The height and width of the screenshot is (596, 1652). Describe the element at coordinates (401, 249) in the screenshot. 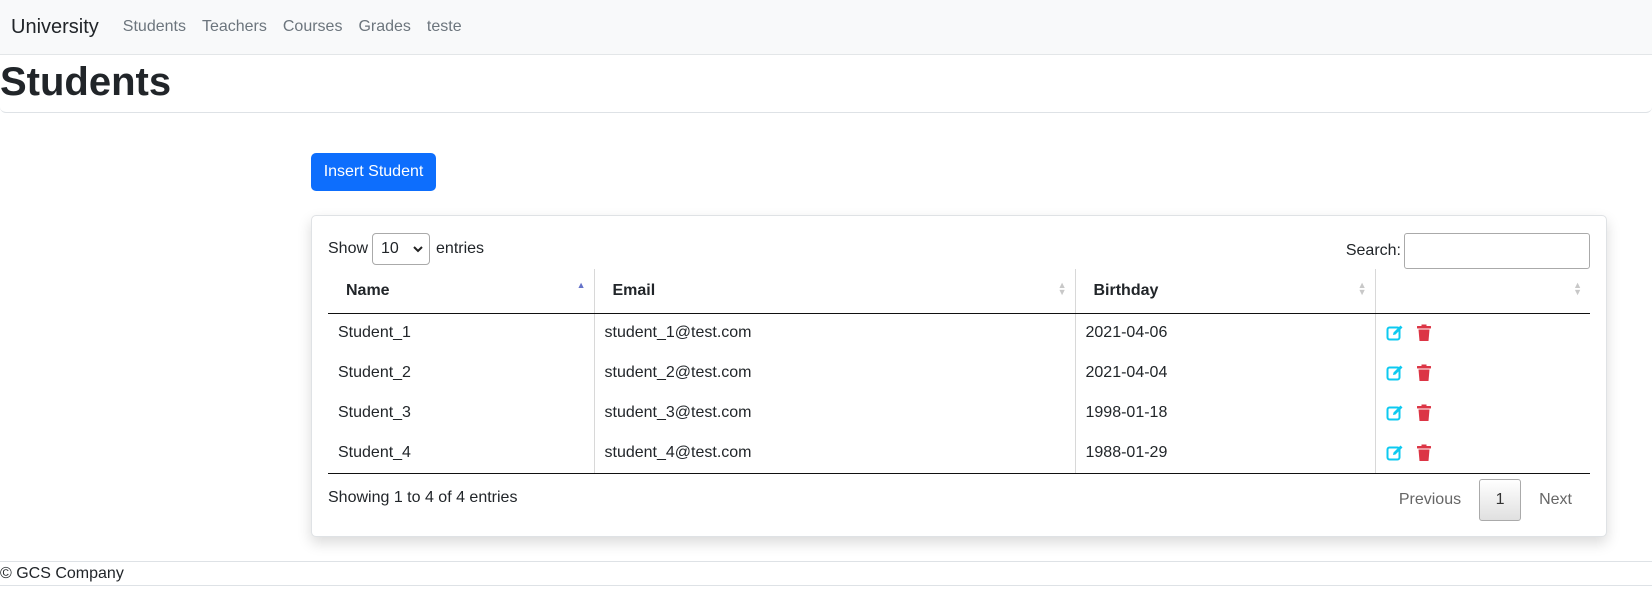

I see `entries-length-select: 10` at that location.